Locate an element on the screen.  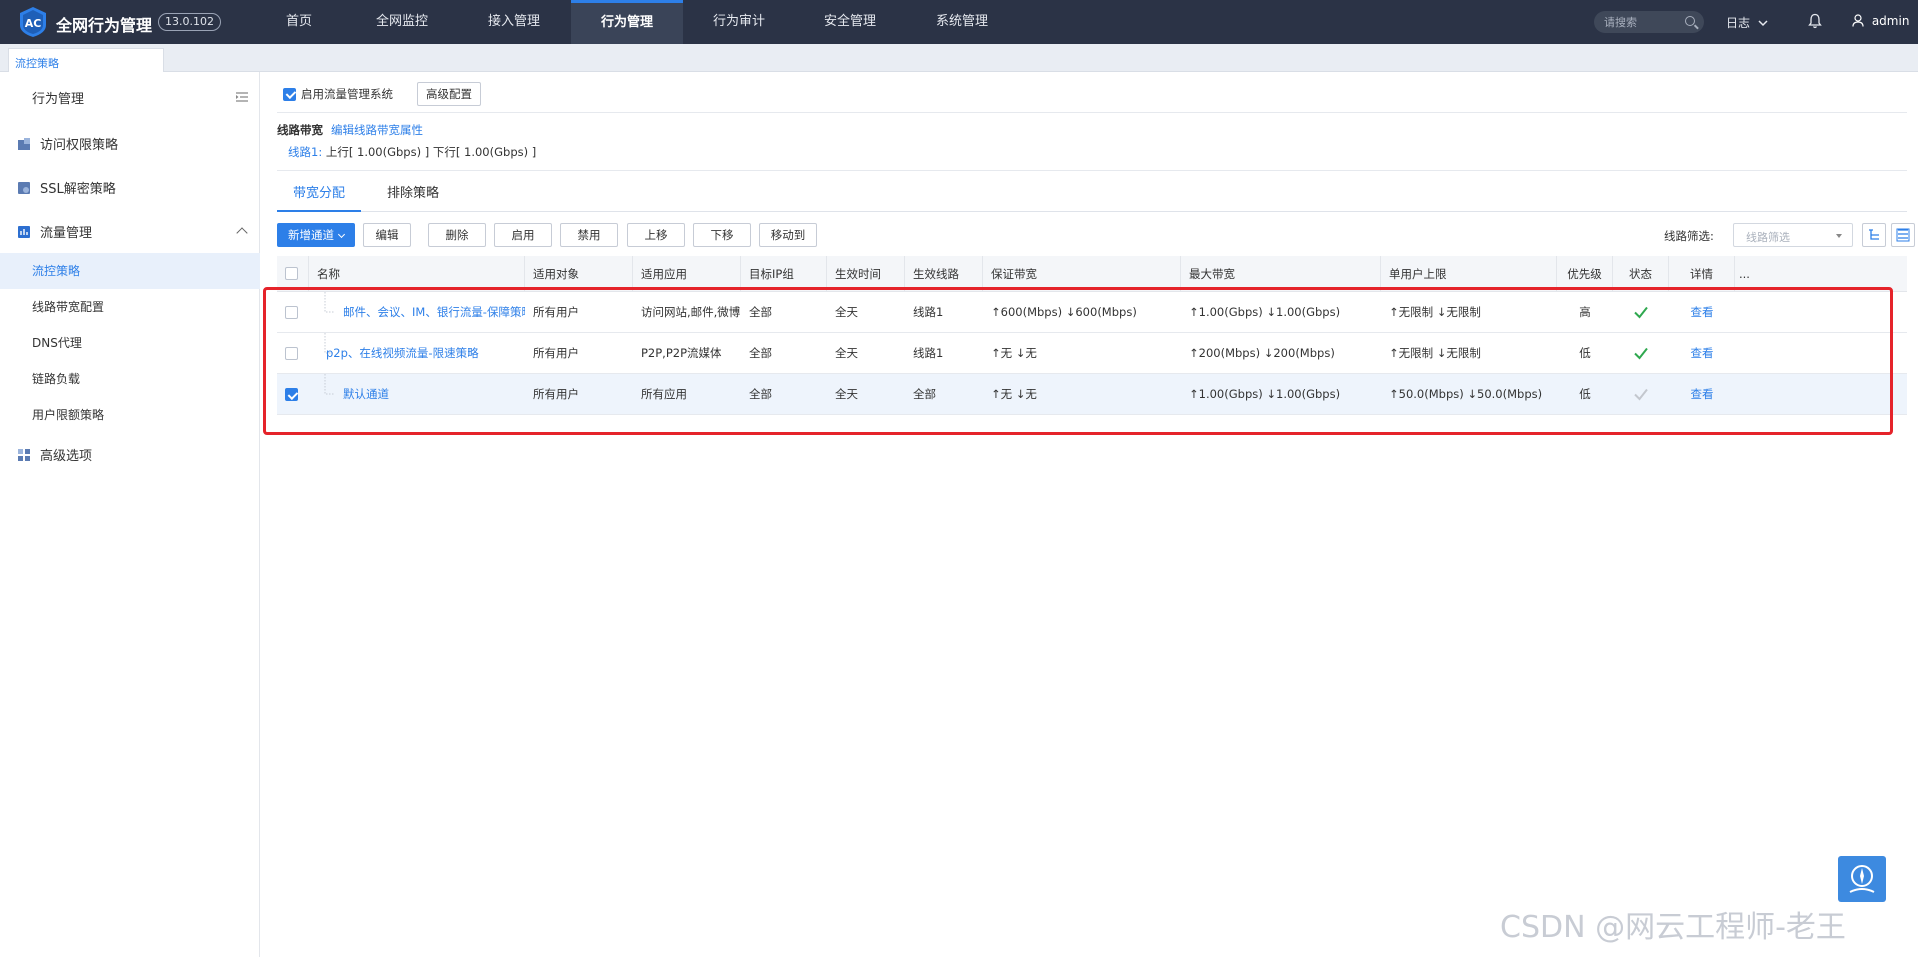
sidebar-item-access-policy: 访问权限策略 is located at coordinates (68, 143).